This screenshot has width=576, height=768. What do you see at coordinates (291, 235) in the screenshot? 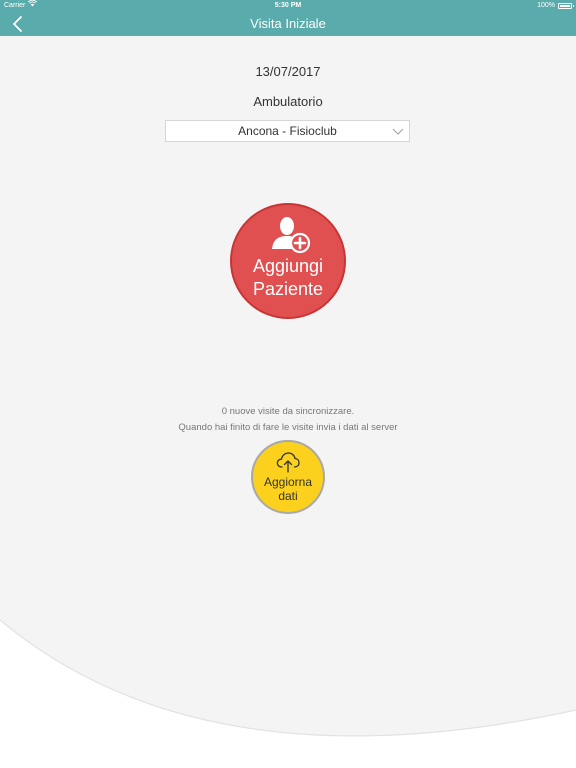
I see `add-user-icon` at bounding box center [291, 235].